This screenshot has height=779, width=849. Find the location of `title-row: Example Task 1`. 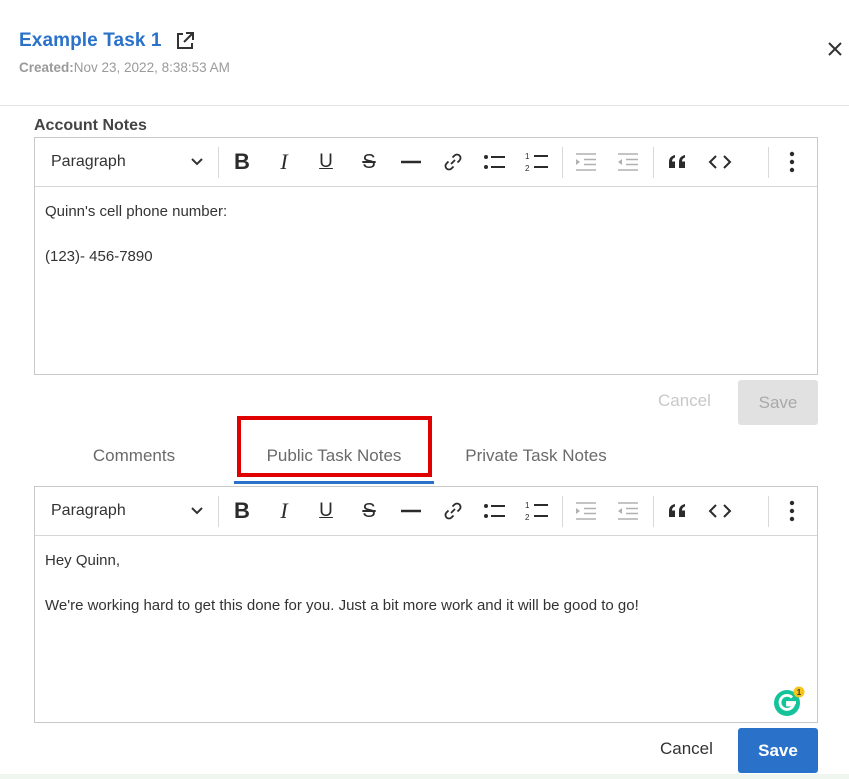

title-row: Example Task 1 is located at coordinates (107, 41).